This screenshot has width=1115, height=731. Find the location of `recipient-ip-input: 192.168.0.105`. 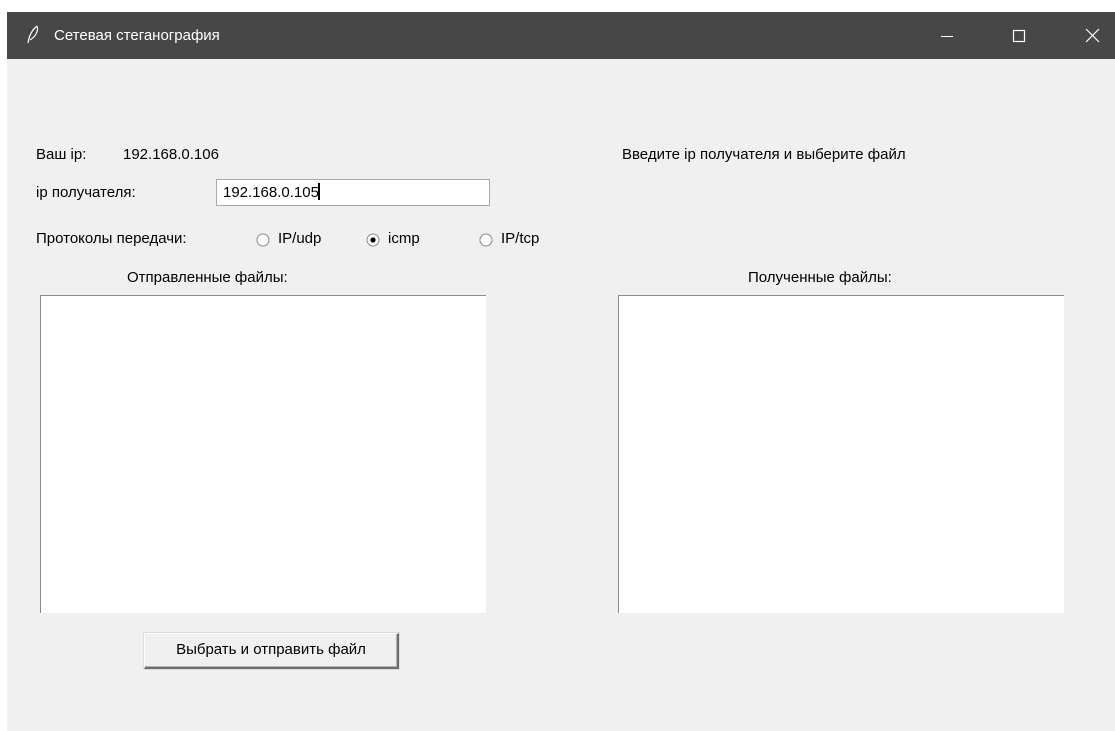

recipient-ip-input: 192.168.0.105 is located at coordinates (353, 192).